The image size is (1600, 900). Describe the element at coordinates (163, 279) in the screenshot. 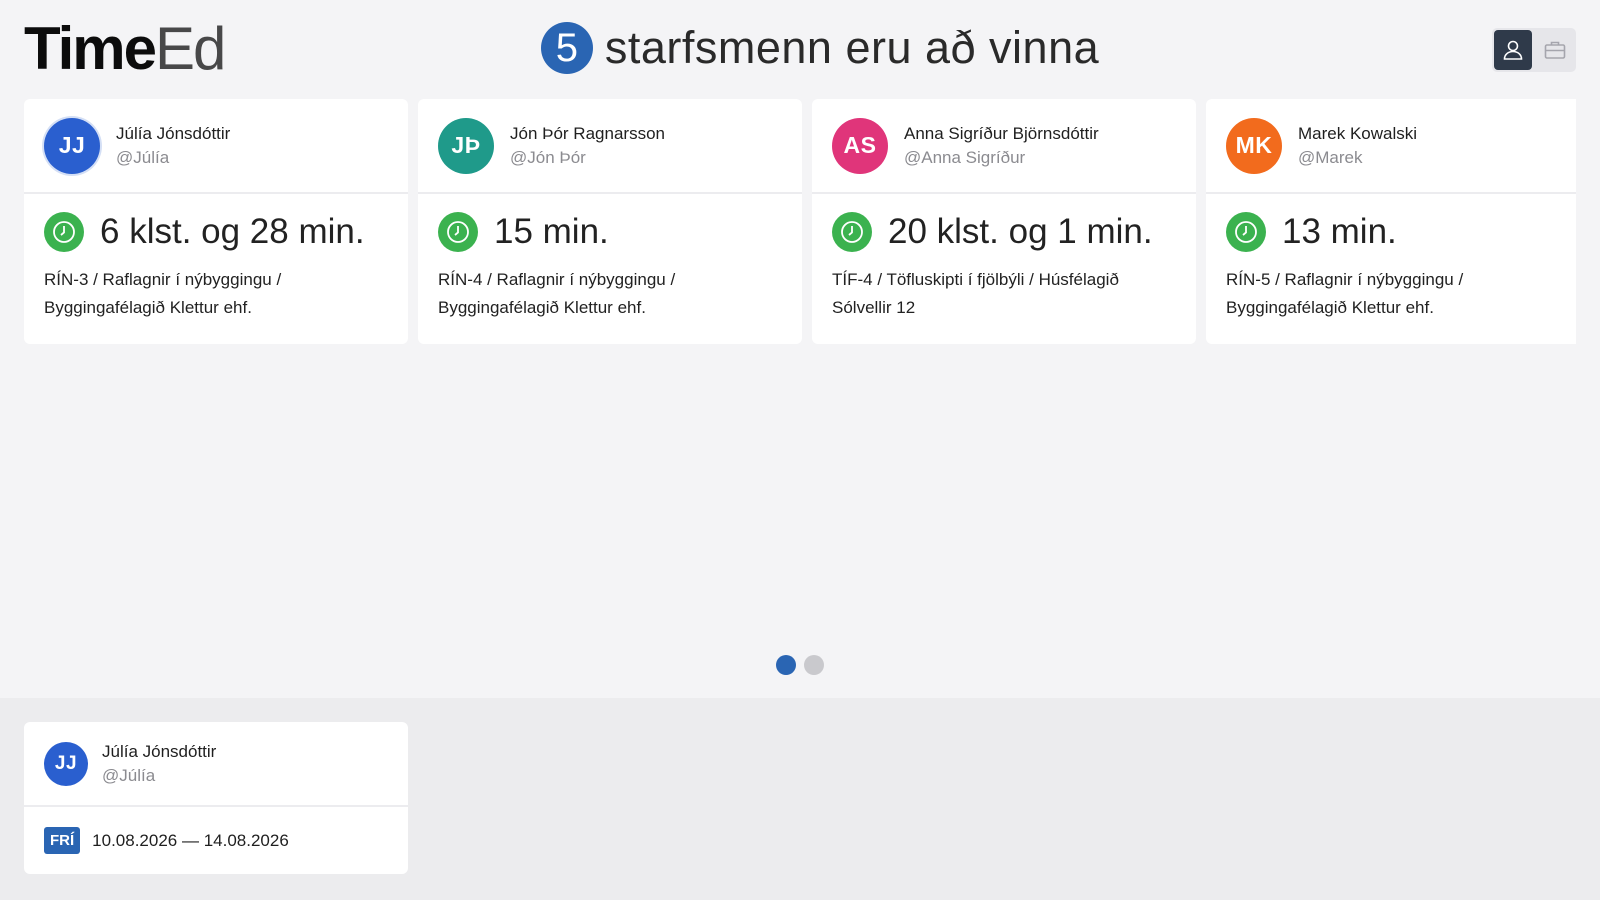

I see `task-line: RÍN-3 / Raflagnir í nýbyggingu /` at that location.